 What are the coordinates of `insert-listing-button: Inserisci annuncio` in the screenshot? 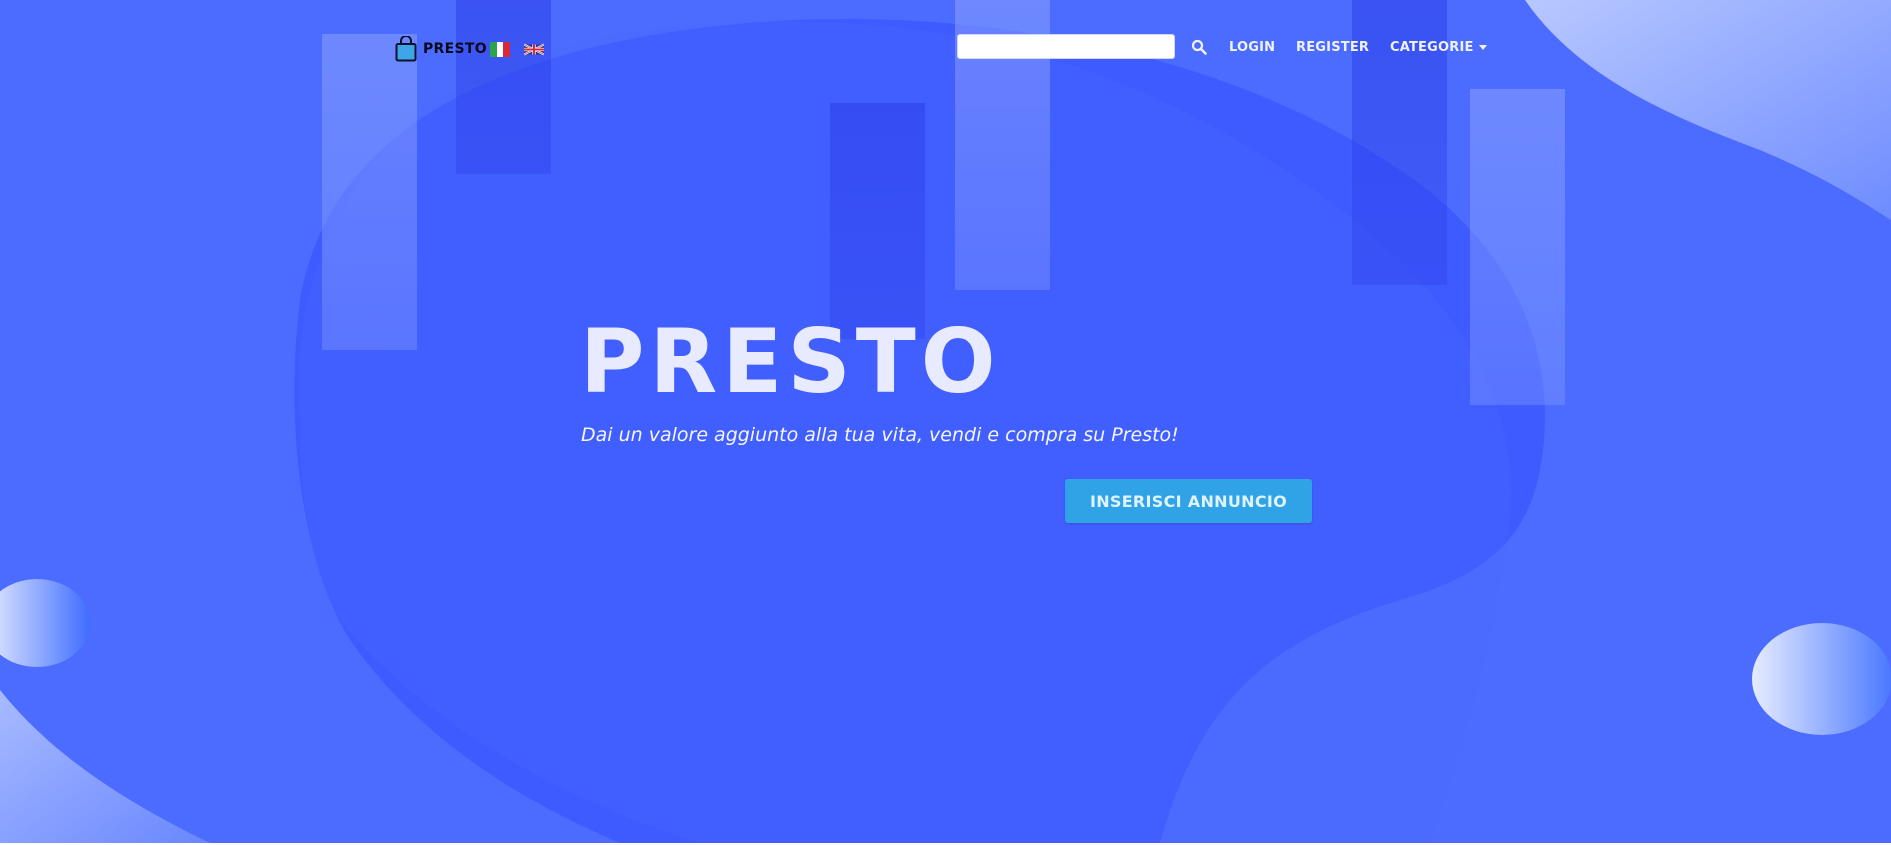 It's located at (1188, 501).